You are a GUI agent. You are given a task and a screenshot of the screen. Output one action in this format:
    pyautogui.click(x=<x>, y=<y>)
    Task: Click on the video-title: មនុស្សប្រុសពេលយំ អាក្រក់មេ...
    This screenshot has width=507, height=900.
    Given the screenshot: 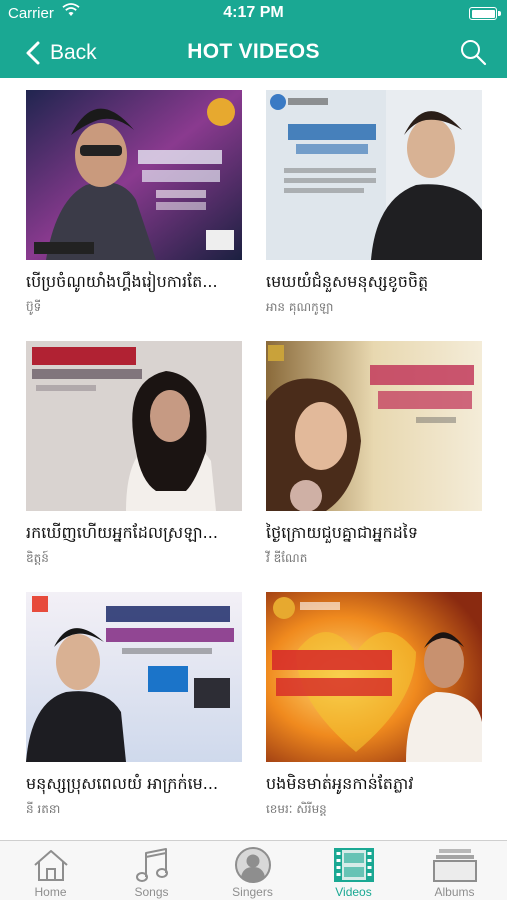 What is the action you would take?
    pyautogui.click(x=122, y=783)
    